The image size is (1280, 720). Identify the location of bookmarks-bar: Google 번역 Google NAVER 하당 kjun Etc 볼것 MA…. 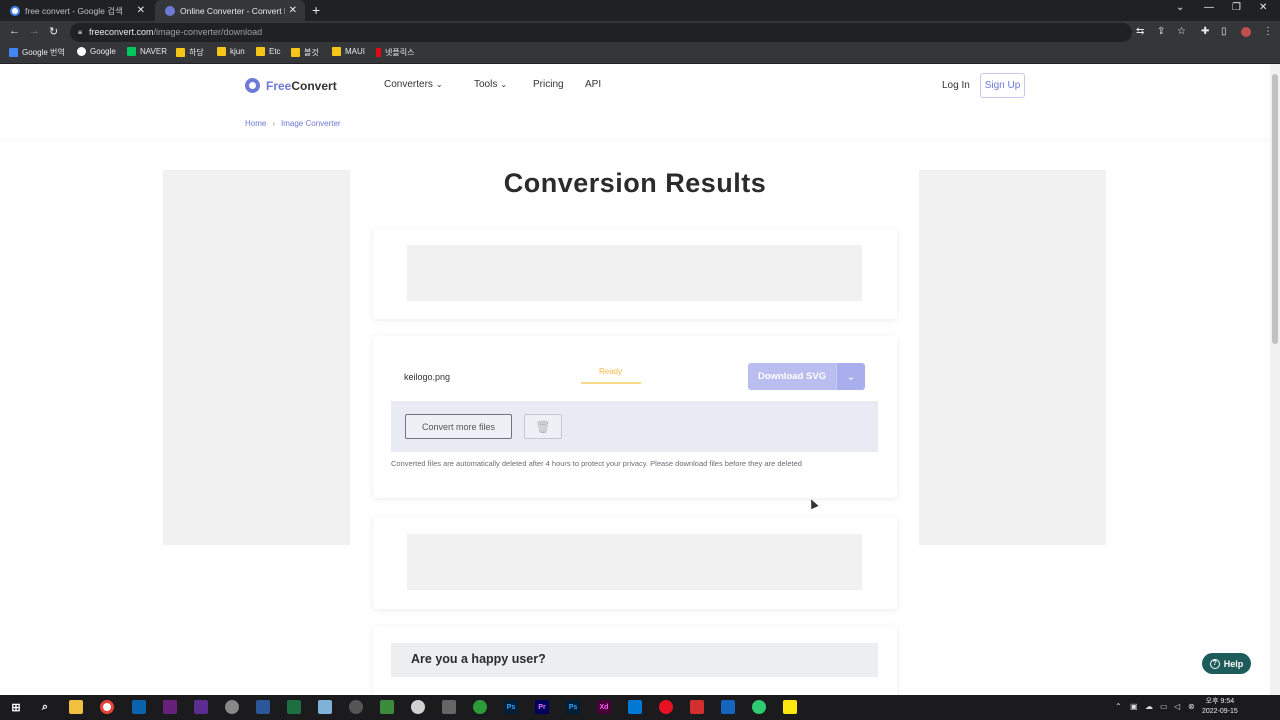
(640, 54).